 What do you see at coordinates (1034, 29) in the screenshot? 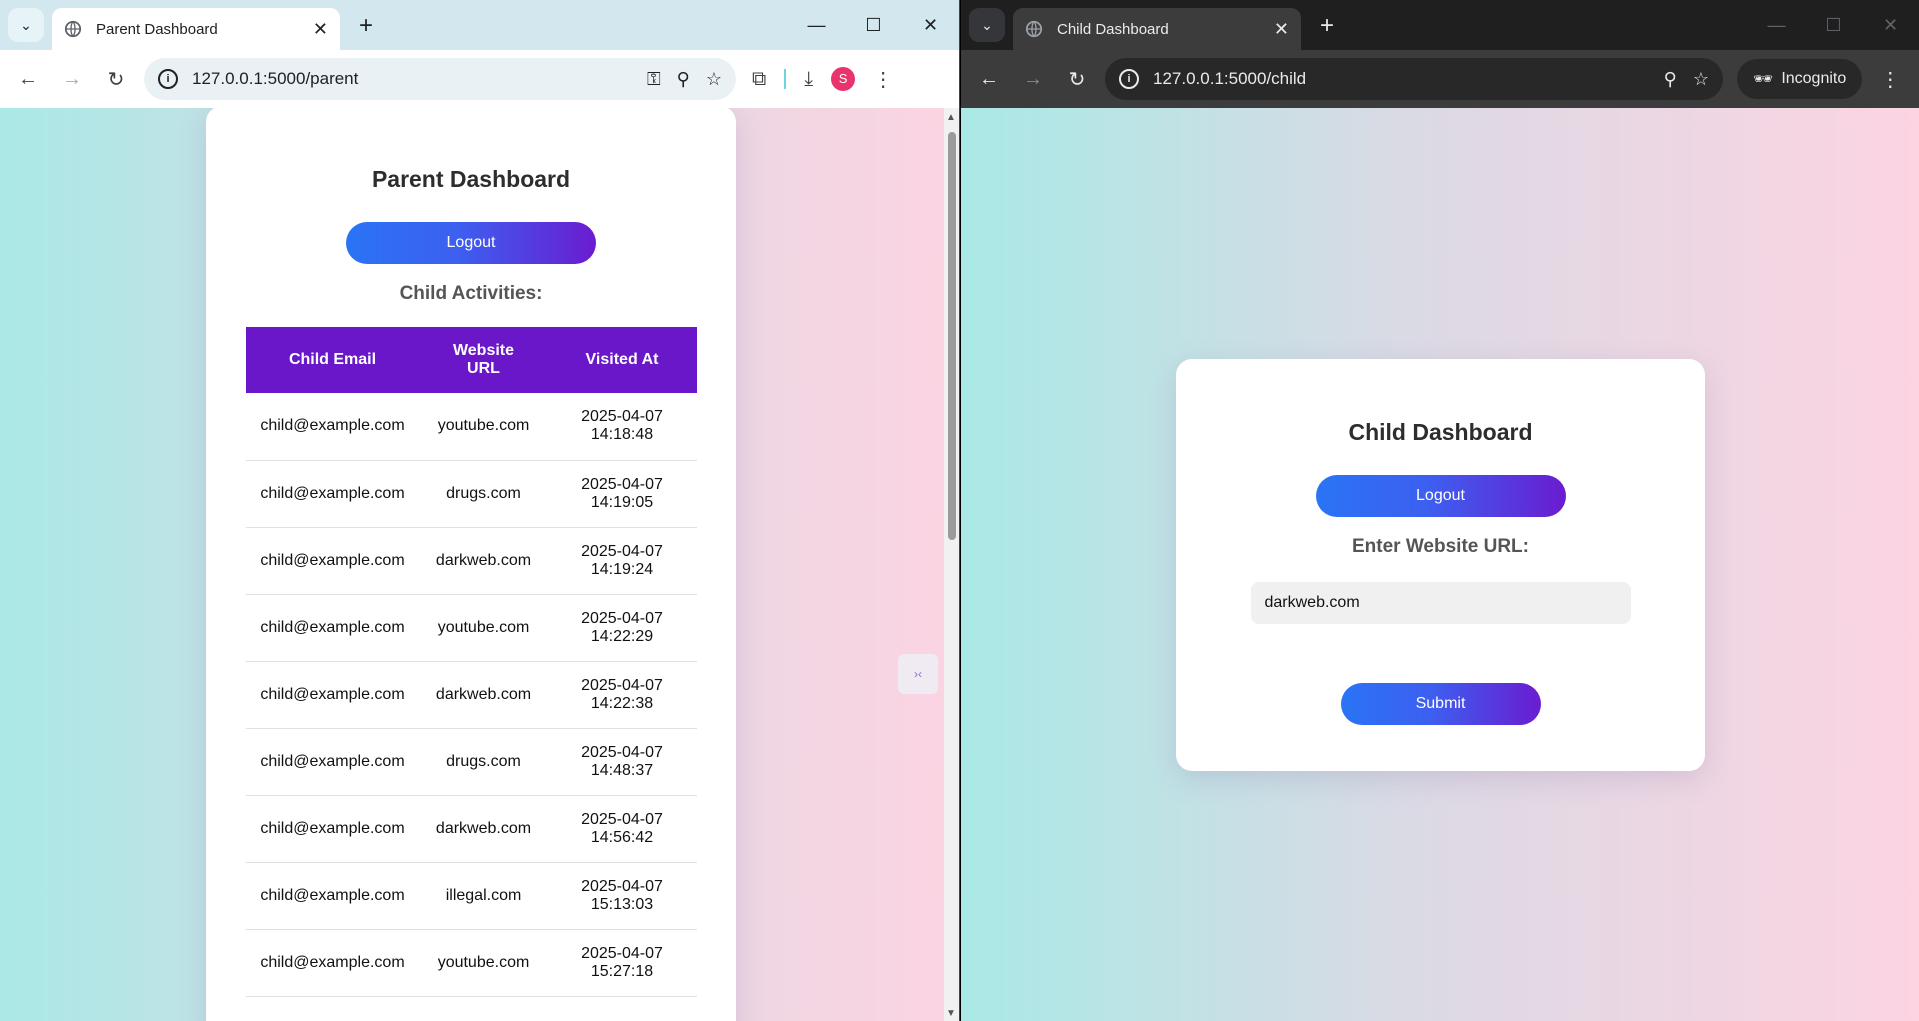
I see `globe-icon` at bounding box center [1034, 29].